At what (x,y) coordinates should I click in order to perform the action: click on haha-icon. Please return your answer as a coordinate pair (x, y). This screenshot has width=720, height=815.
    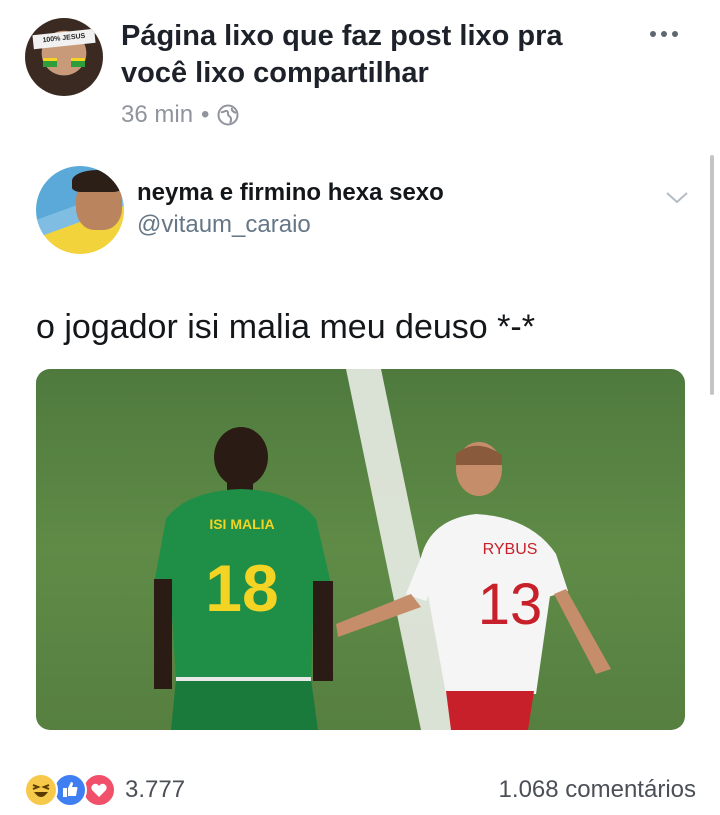
    Looking at the image, I should click on (41, 790).